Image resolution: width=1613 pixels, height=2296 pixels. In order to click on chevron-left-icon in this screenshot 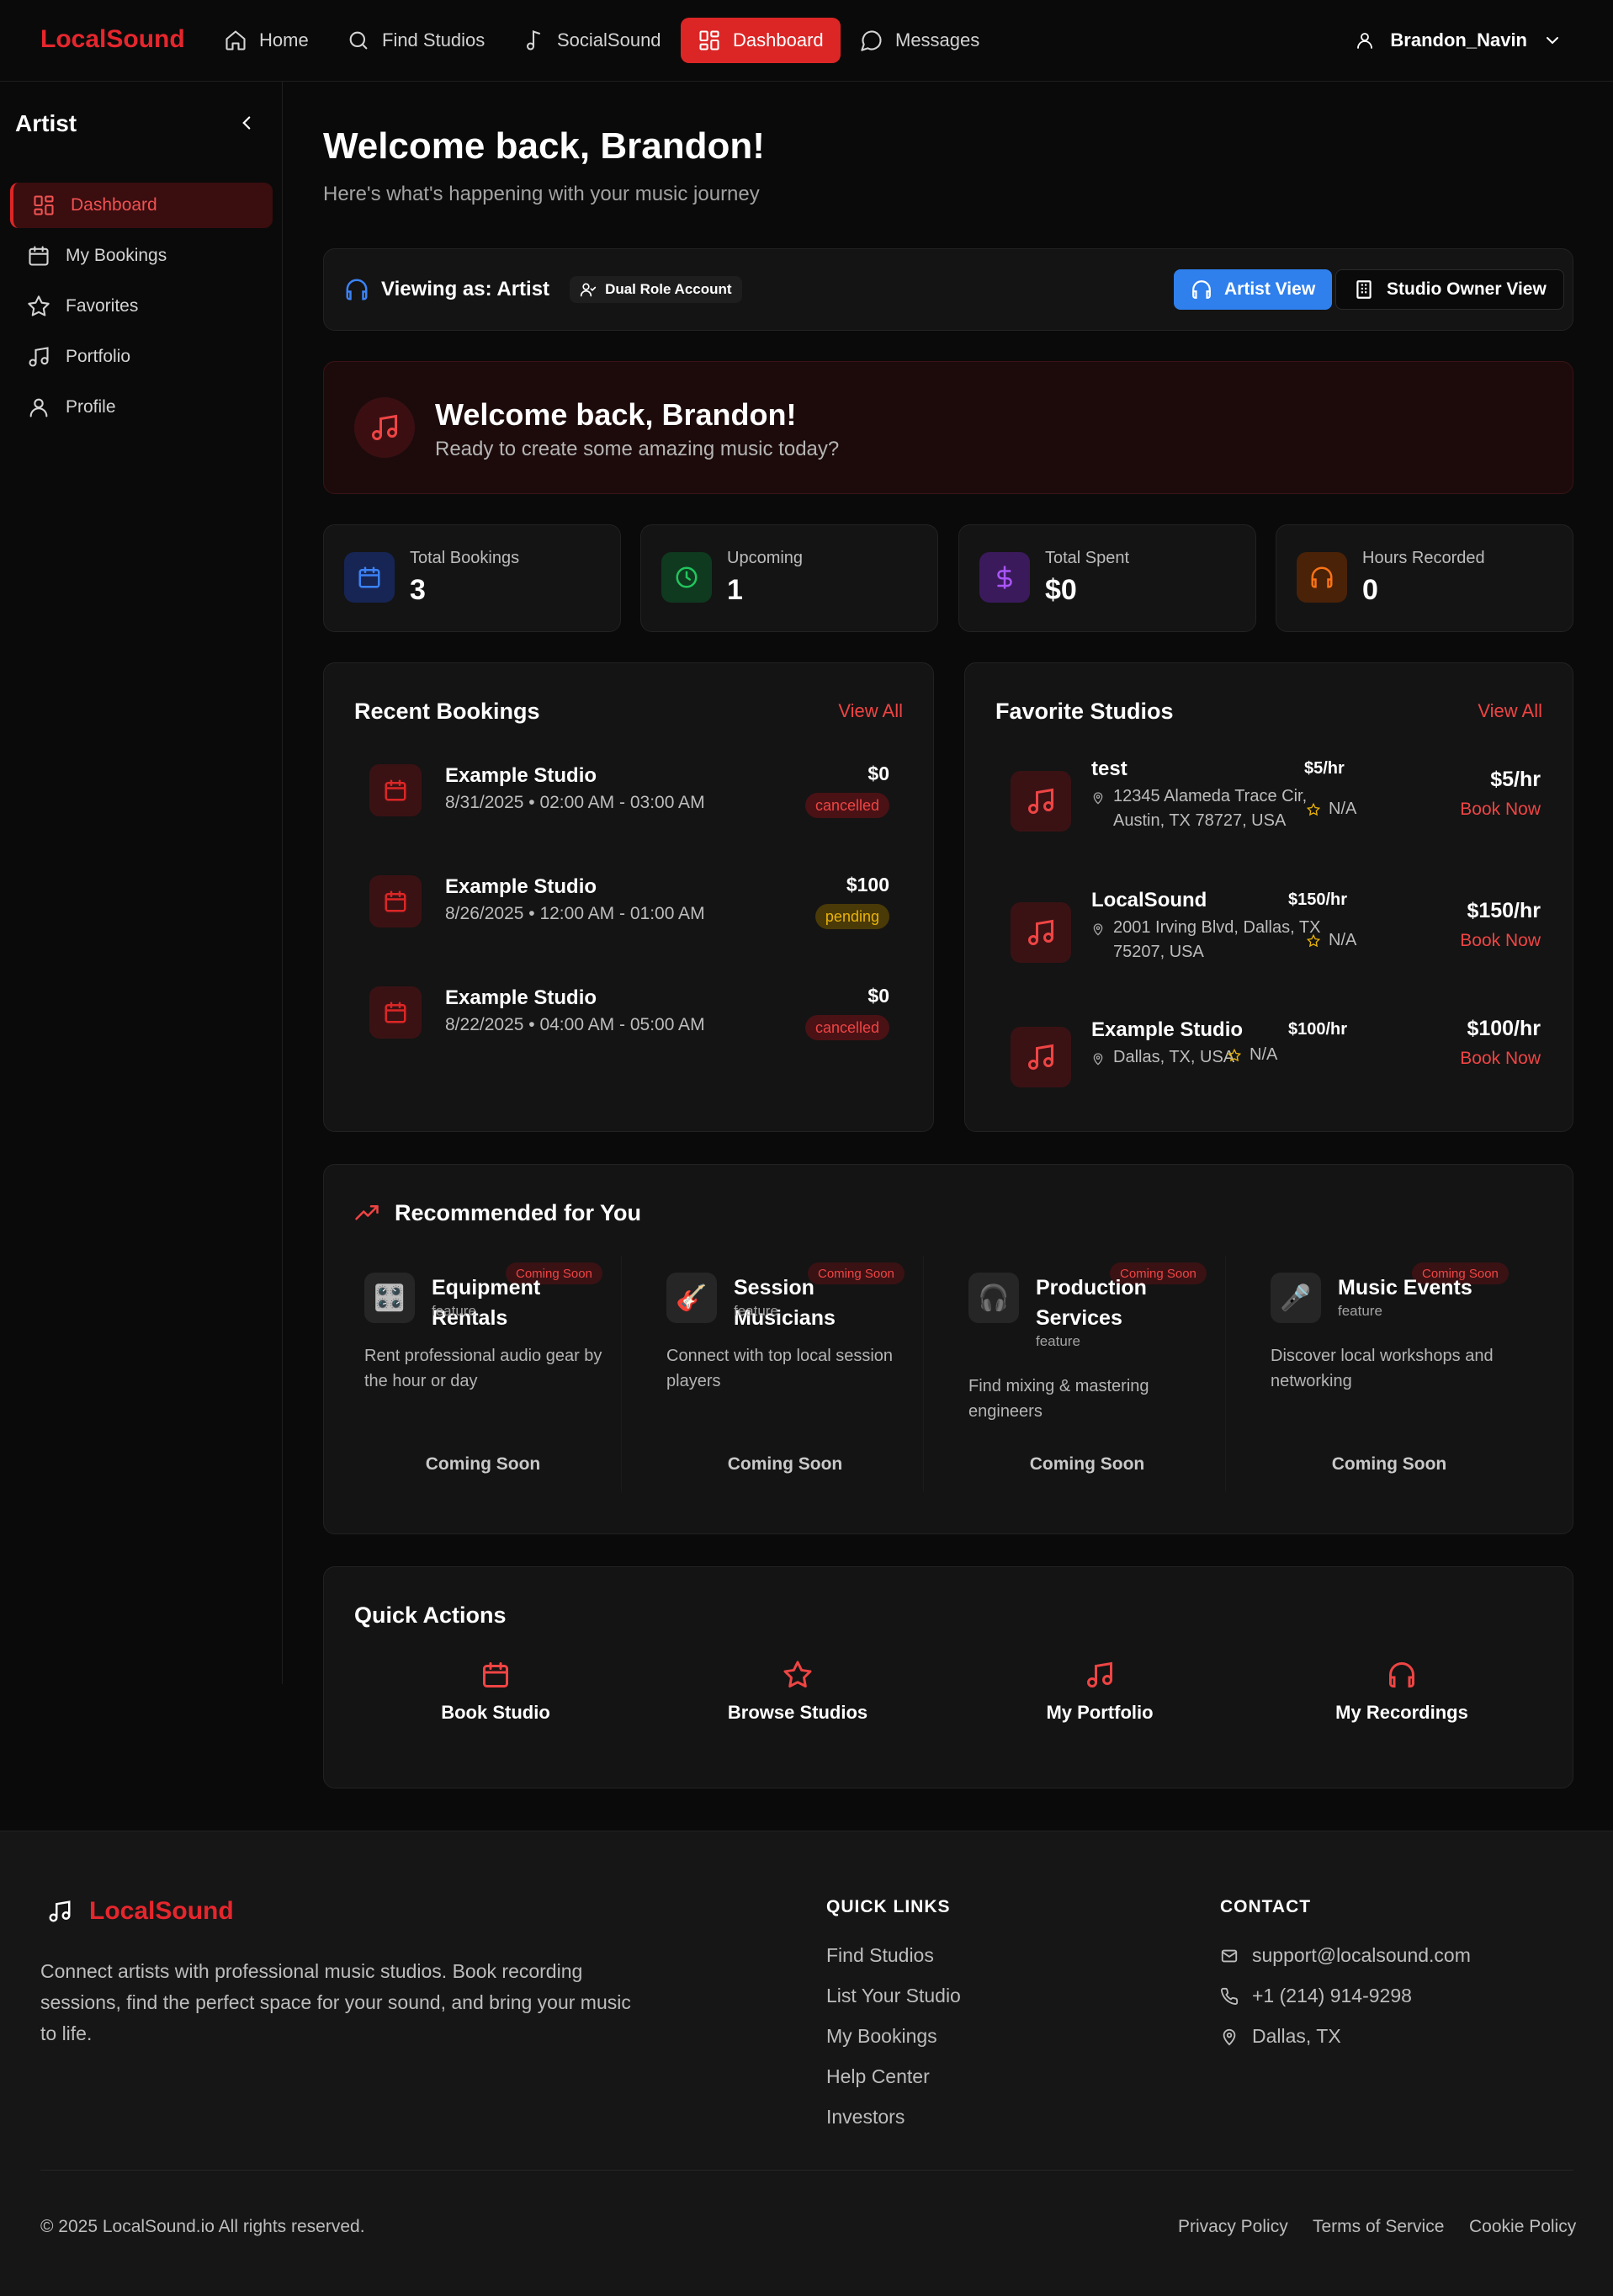, I will do `click(246, 123)`.